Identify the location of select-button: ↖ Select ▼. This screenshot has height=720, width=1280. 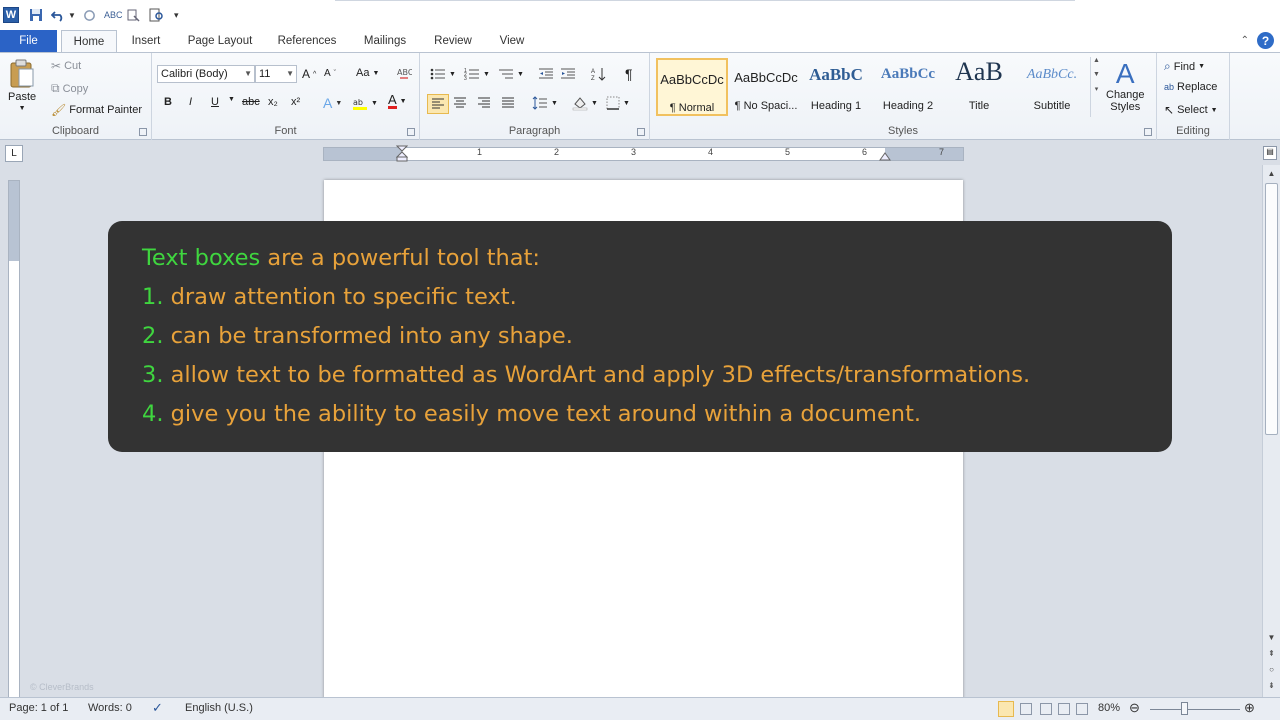
(1191, 110).